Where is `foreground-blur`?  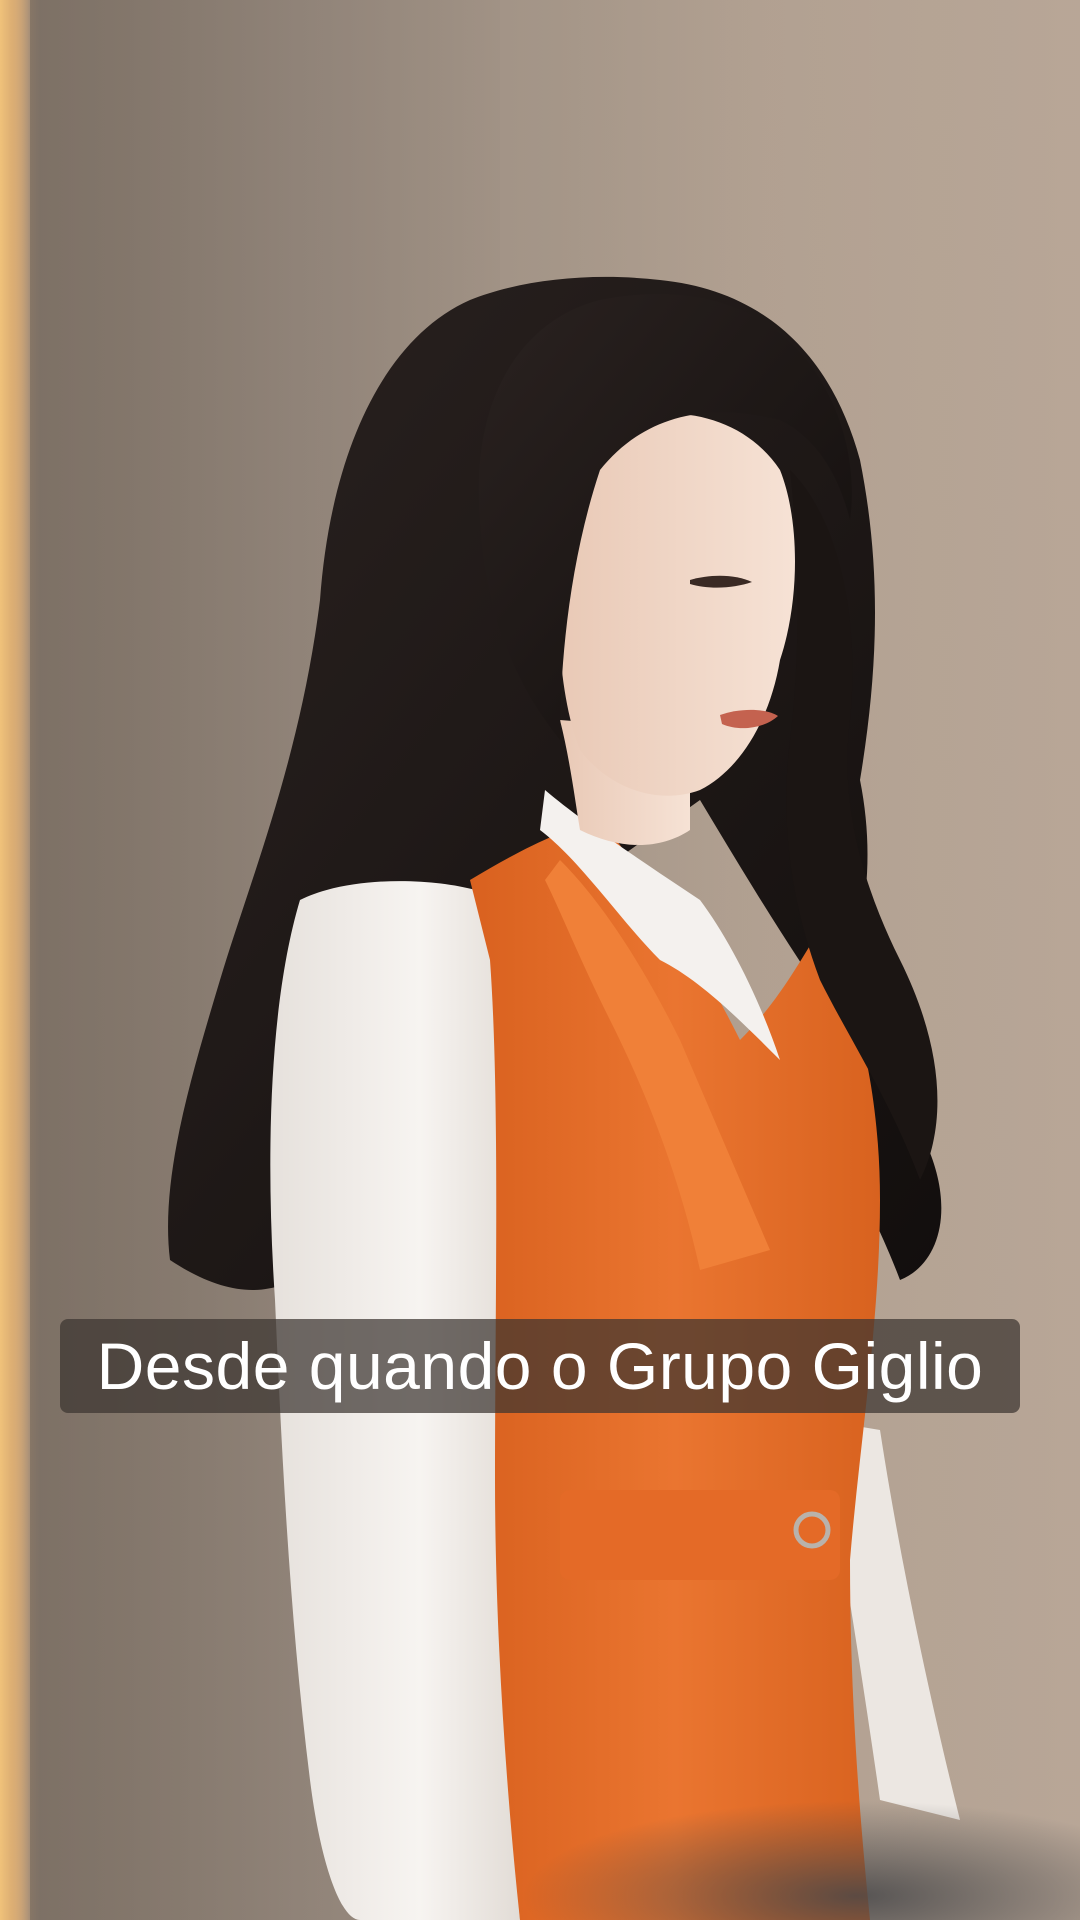 foreground-blur is located at coordinates (800, 1860).